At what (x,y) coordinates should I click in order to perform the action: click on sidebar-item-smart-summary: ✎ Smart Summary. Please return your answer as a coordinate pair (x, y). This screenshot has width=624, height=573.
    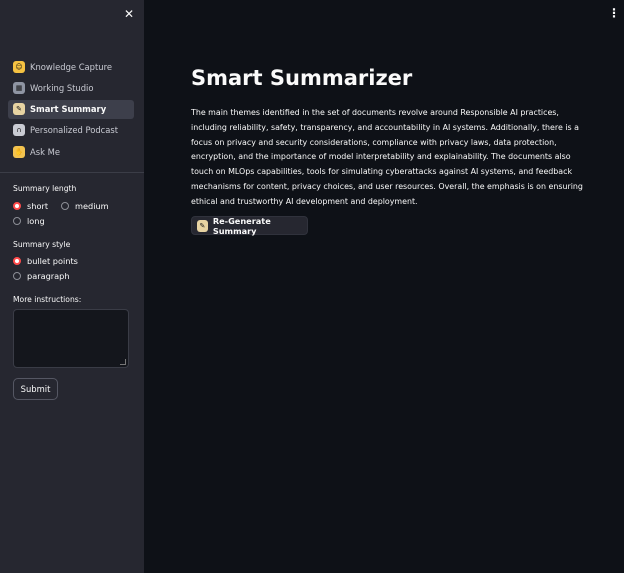
    Looking at the image, I should click on (71, 109).